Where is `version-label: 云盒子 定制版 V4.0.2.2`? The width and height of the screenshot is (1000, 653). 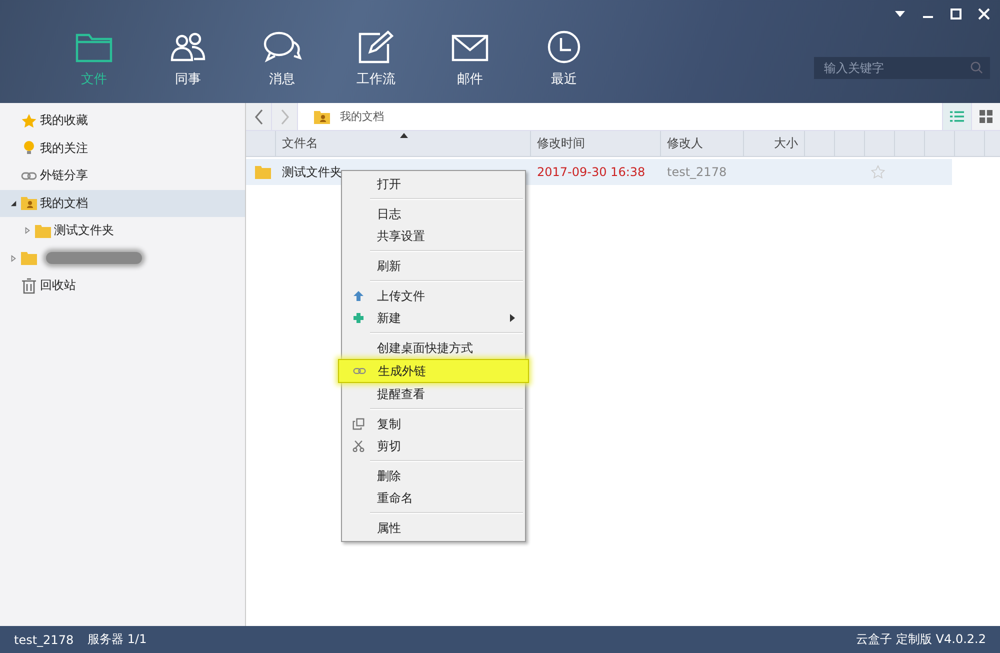
version-label: 云盒子 定制版 V4.0.2.2 is located at coordinates (921, 639).